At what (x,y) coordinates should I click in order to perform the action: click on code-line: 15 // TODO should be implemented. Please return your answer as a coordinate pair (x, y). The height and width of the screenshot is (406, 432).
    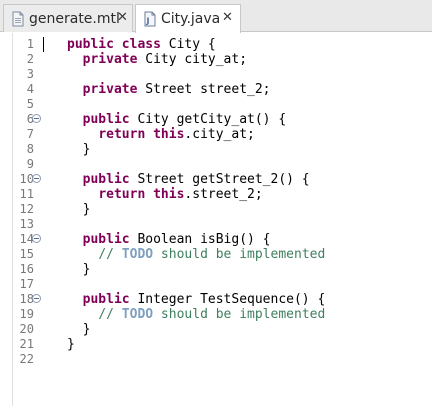
    Looking at the image, I should click on (216, 254).